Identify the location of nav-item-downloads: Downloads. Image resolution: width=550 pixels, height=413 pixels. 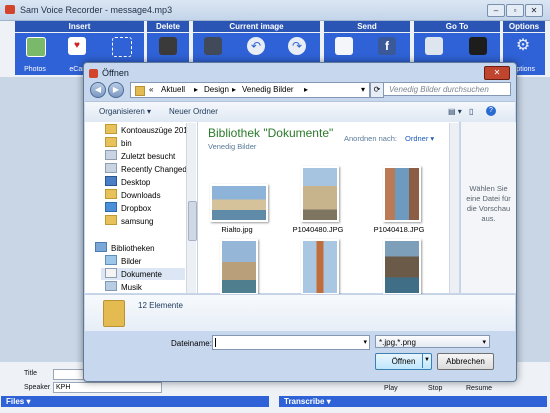
(133, 195).